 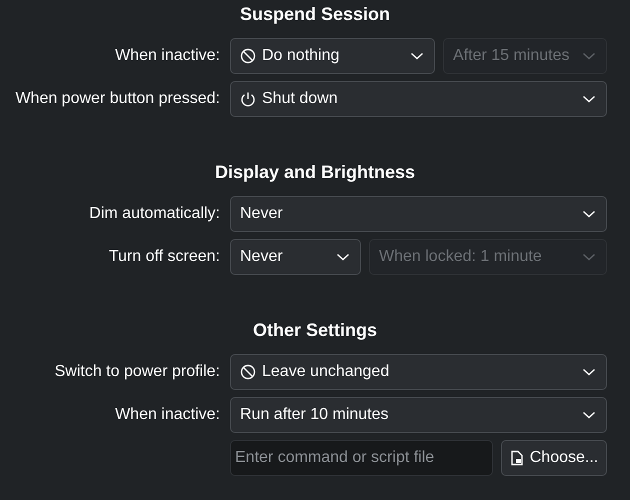 I want to click on dropdown-value: Run after 10 minutes, so click(x=315, y=415).